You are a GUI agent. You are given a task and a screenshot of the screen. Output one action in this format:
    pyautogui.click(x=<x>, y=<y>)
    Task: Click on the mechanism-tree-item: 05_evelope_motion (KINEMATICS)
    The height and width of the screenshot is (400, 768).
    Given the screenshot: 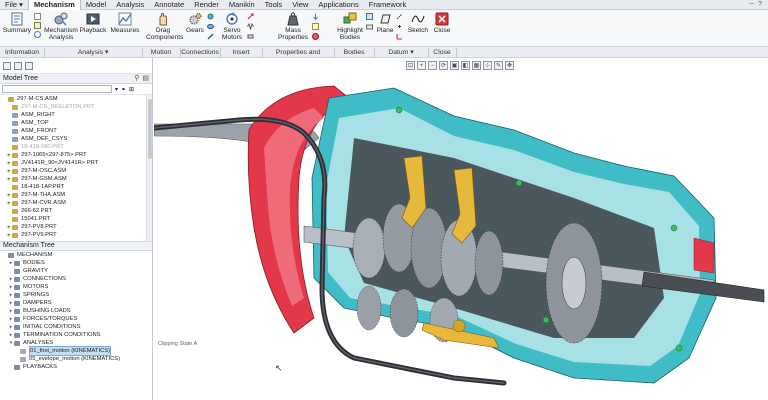 What is the action you would take?
    pyautogui.click(x=76, y=359)
    